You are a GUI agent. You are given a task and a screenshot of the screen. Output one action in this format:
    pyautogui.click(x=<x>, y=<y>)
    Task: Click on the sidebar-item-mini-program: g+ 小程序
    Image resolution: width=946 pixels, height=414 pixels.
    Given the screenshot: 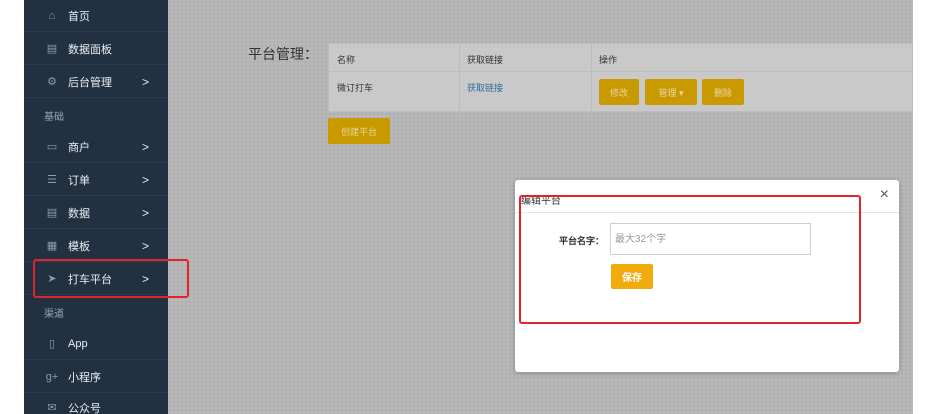 What is the action you would take?
    pyautogui.click(x=96, y=377)
    